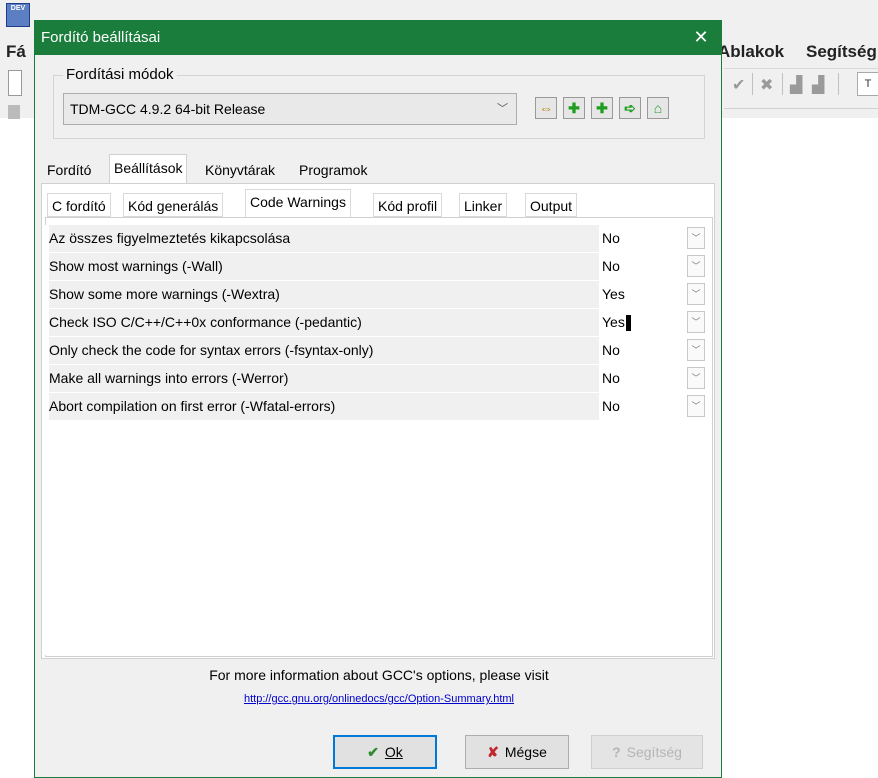 The image size is (878, 778). What do you see at coordinates (148, 168) in the screenshot?
I see `tab-settings: Beállítások` at bounding box center [148, 168].